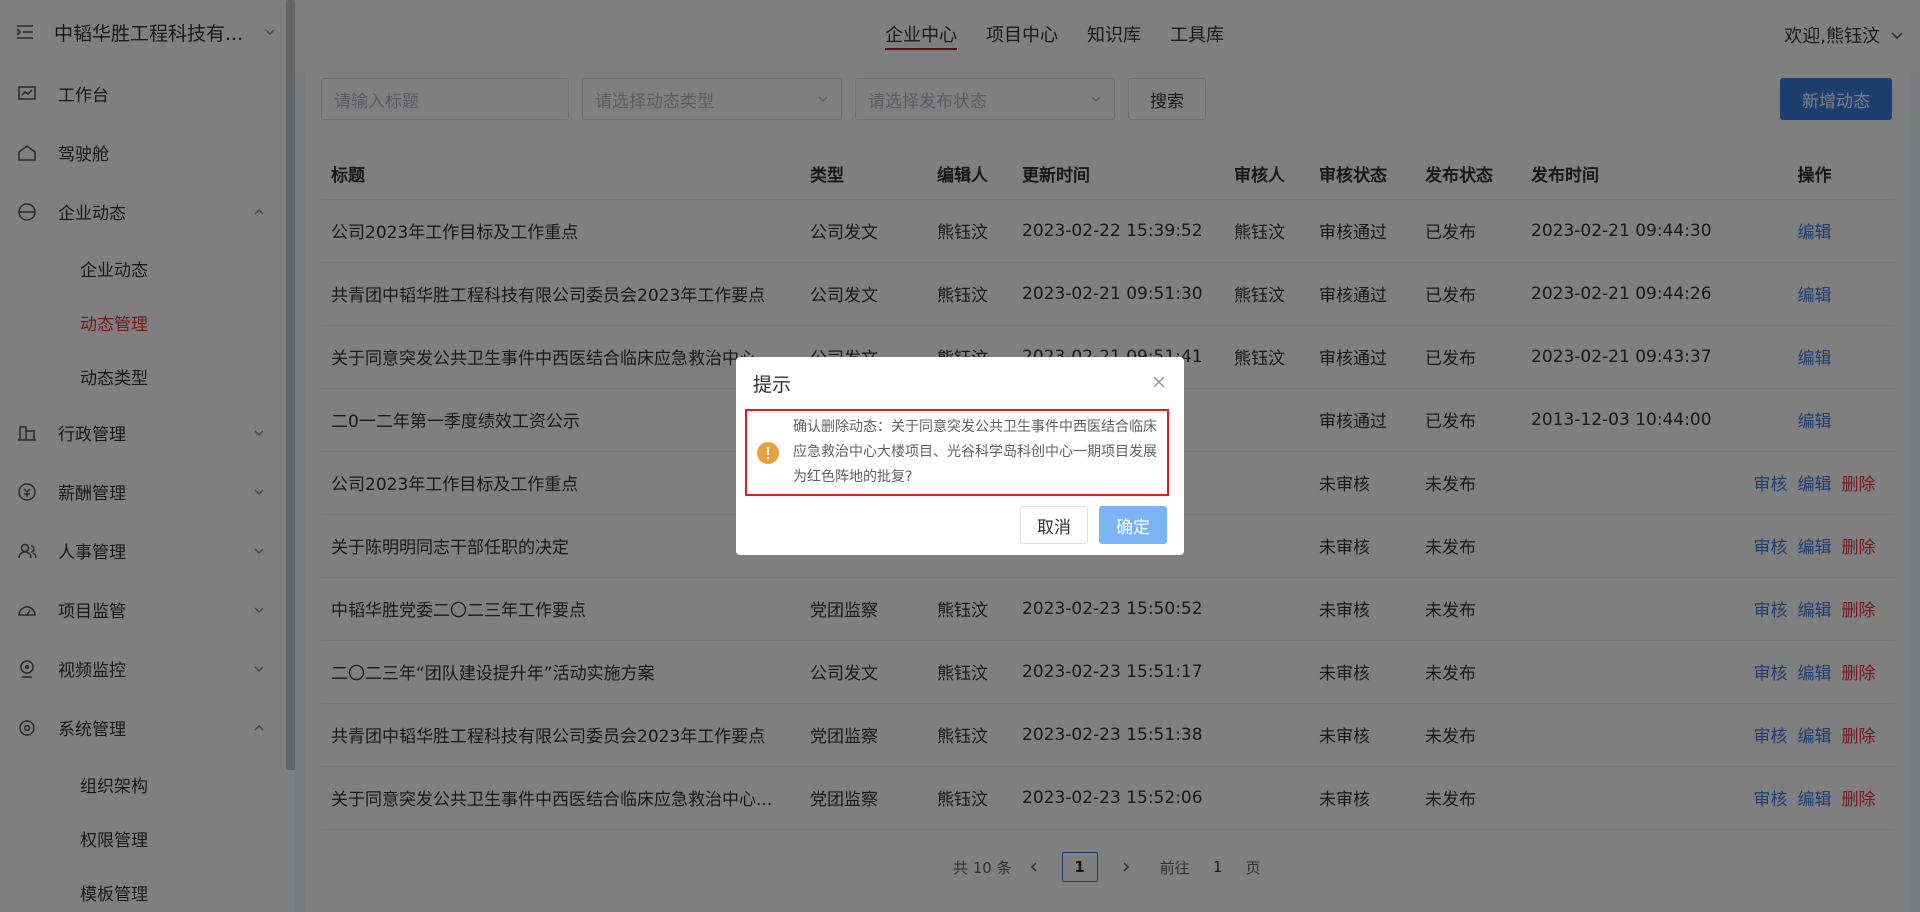 This screenshot has width=1920, height=912. I want to click on confirm-button: 确定, so click(1133, 525).